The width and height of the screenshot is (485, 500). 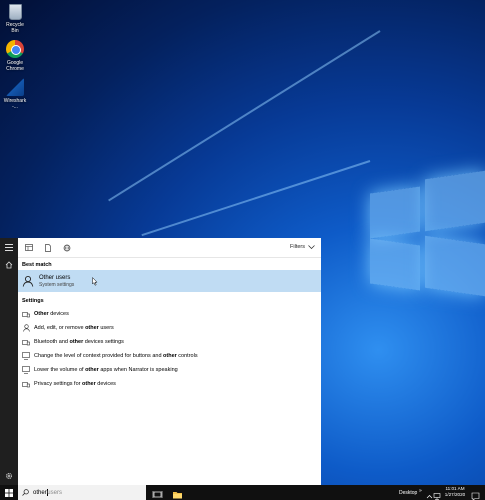 What do you see at coordinates (15, 12) in the screenshot?
I see `recycle-bin-icon` at bounding box center [15, 12].